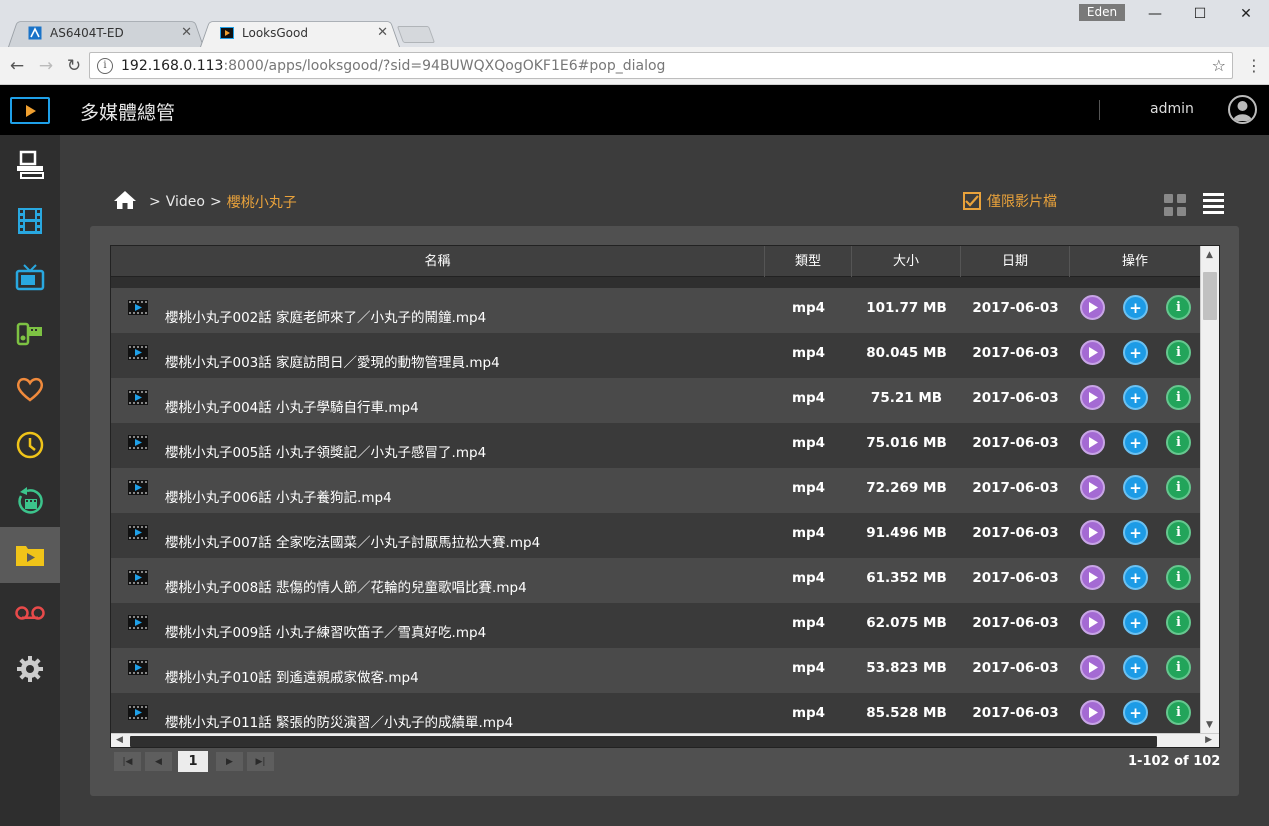  Describe the element at coordinates (1208, 740) in the screenshot. I see `scroll-right-arrow-icon: ▶` at that location.